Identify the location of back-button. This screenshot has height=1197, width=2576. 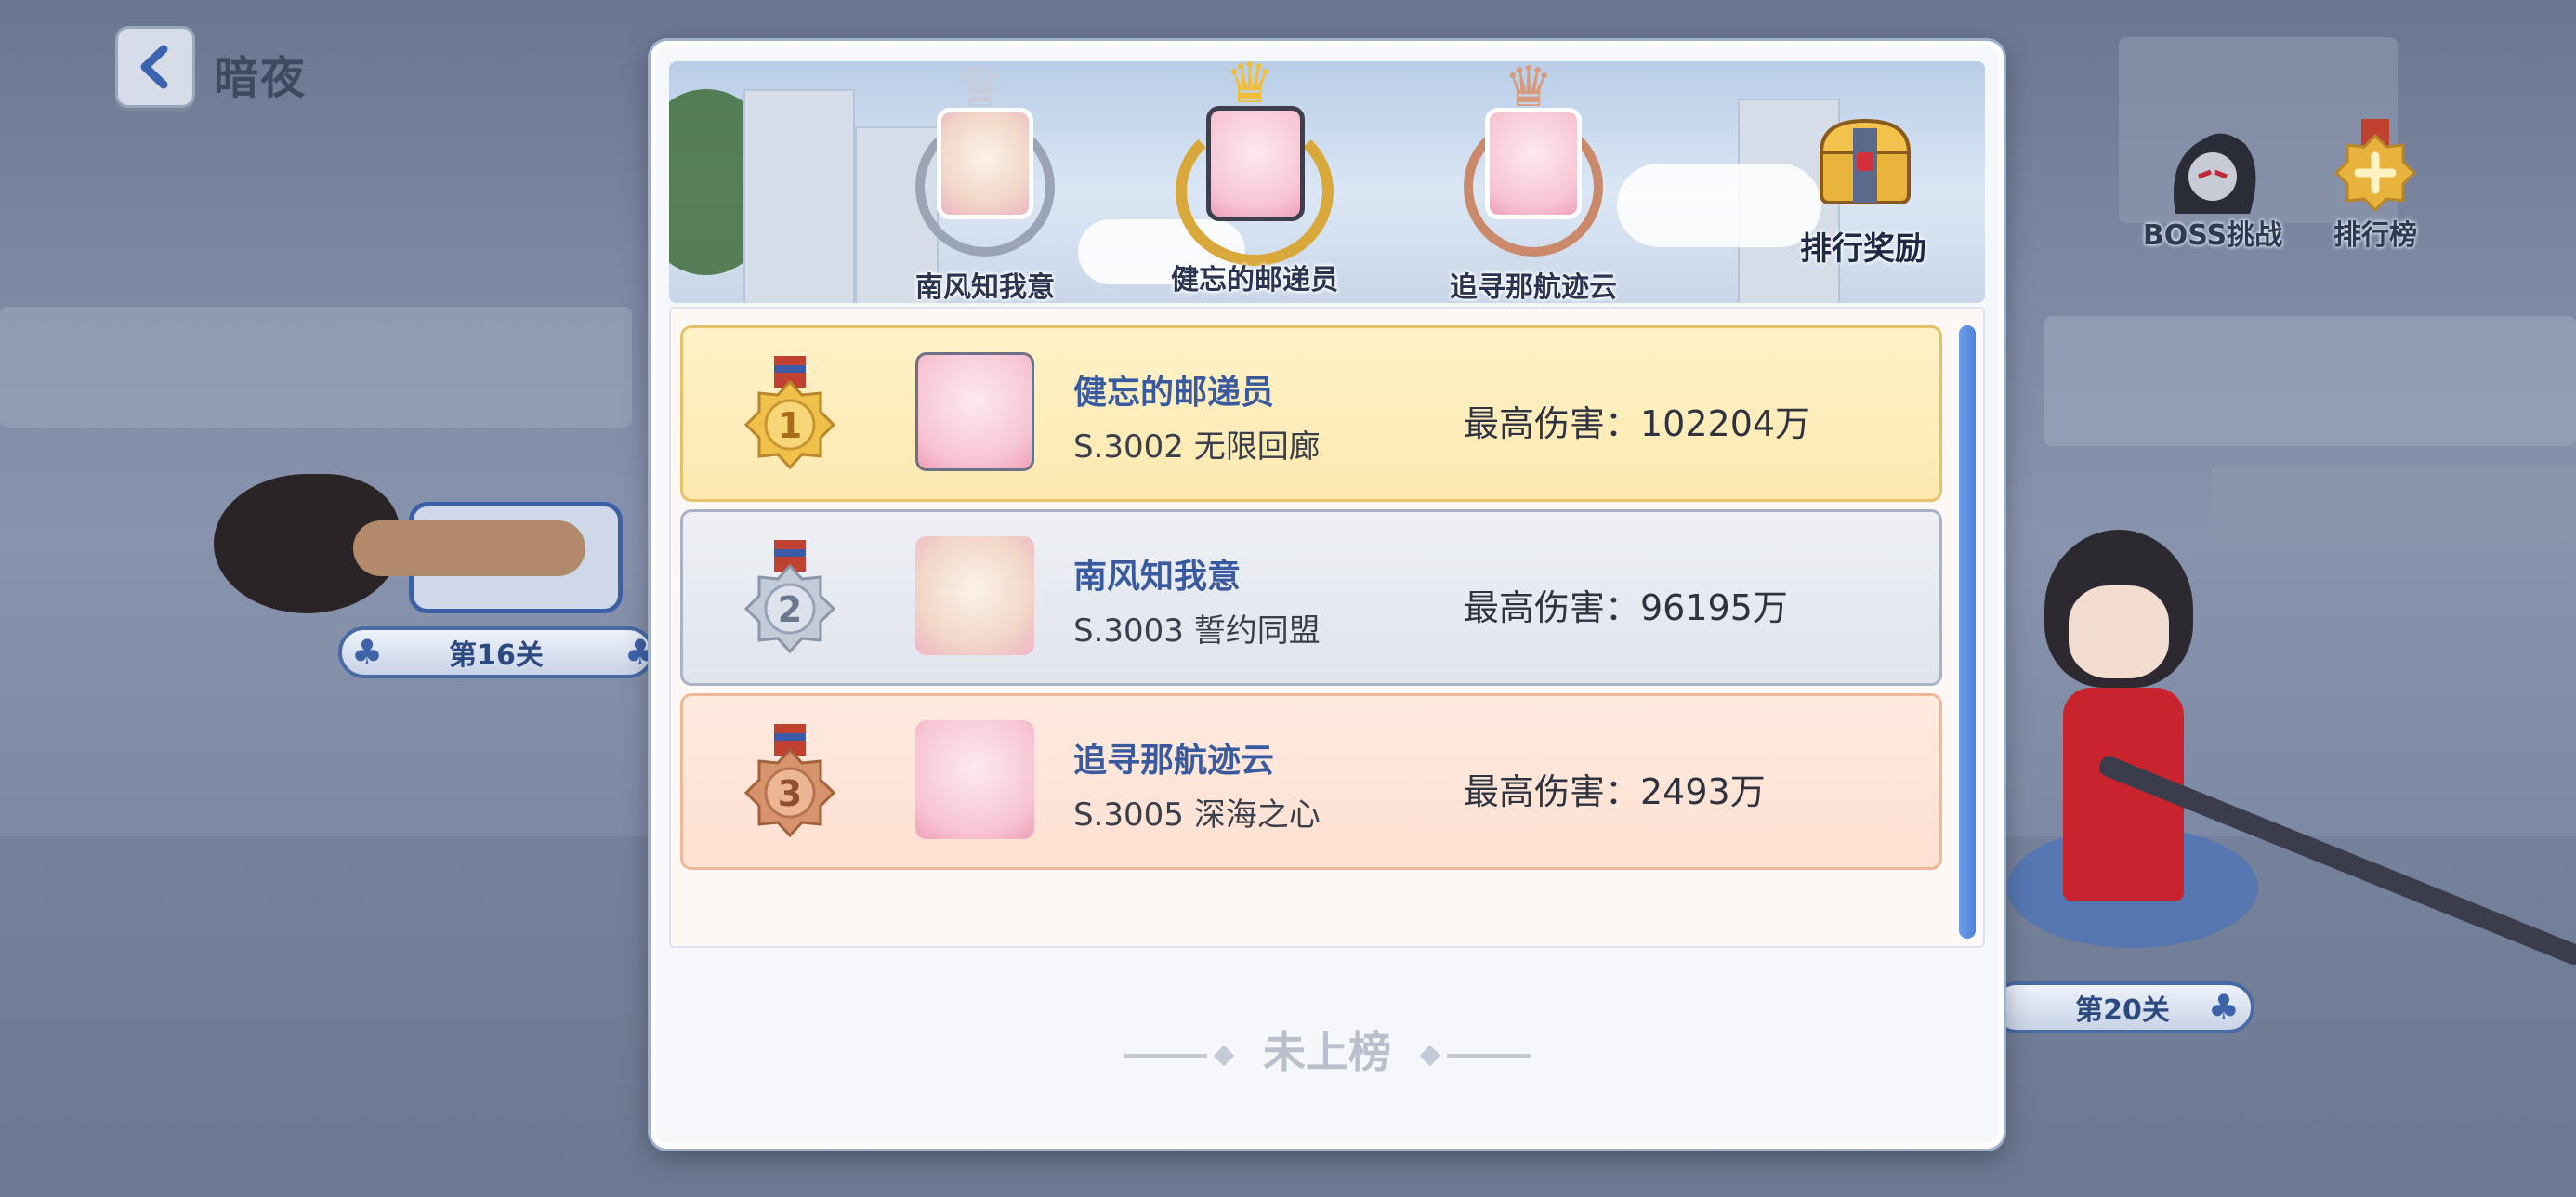
(155, 67).